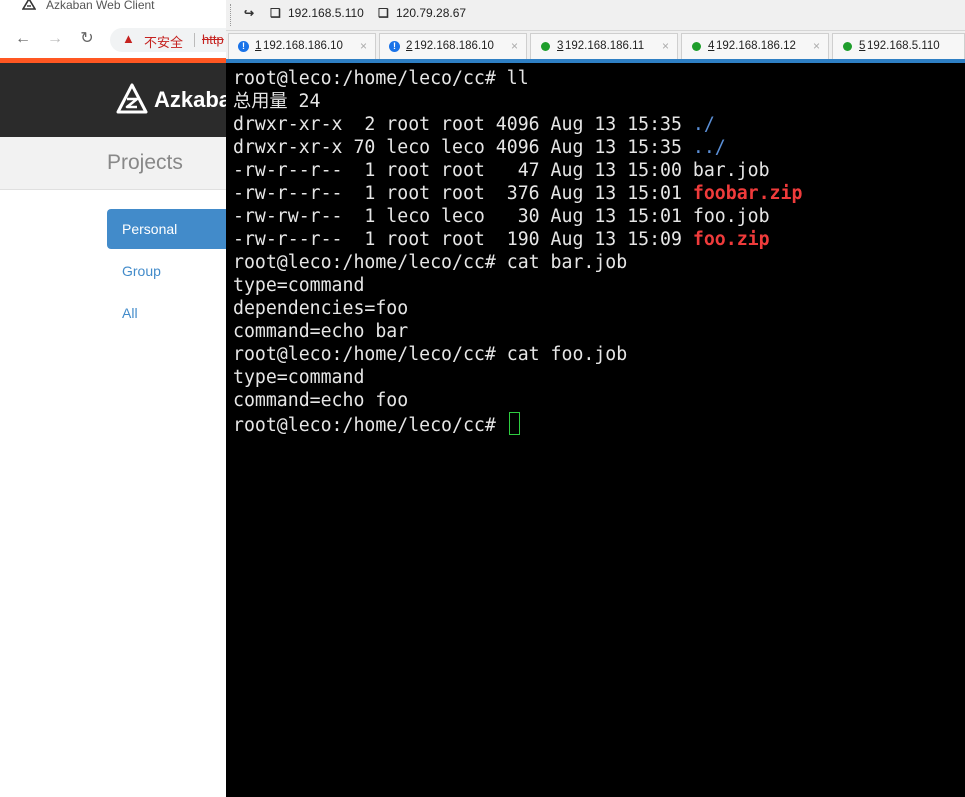  I want to click on url-text: http, so click(213, 39).